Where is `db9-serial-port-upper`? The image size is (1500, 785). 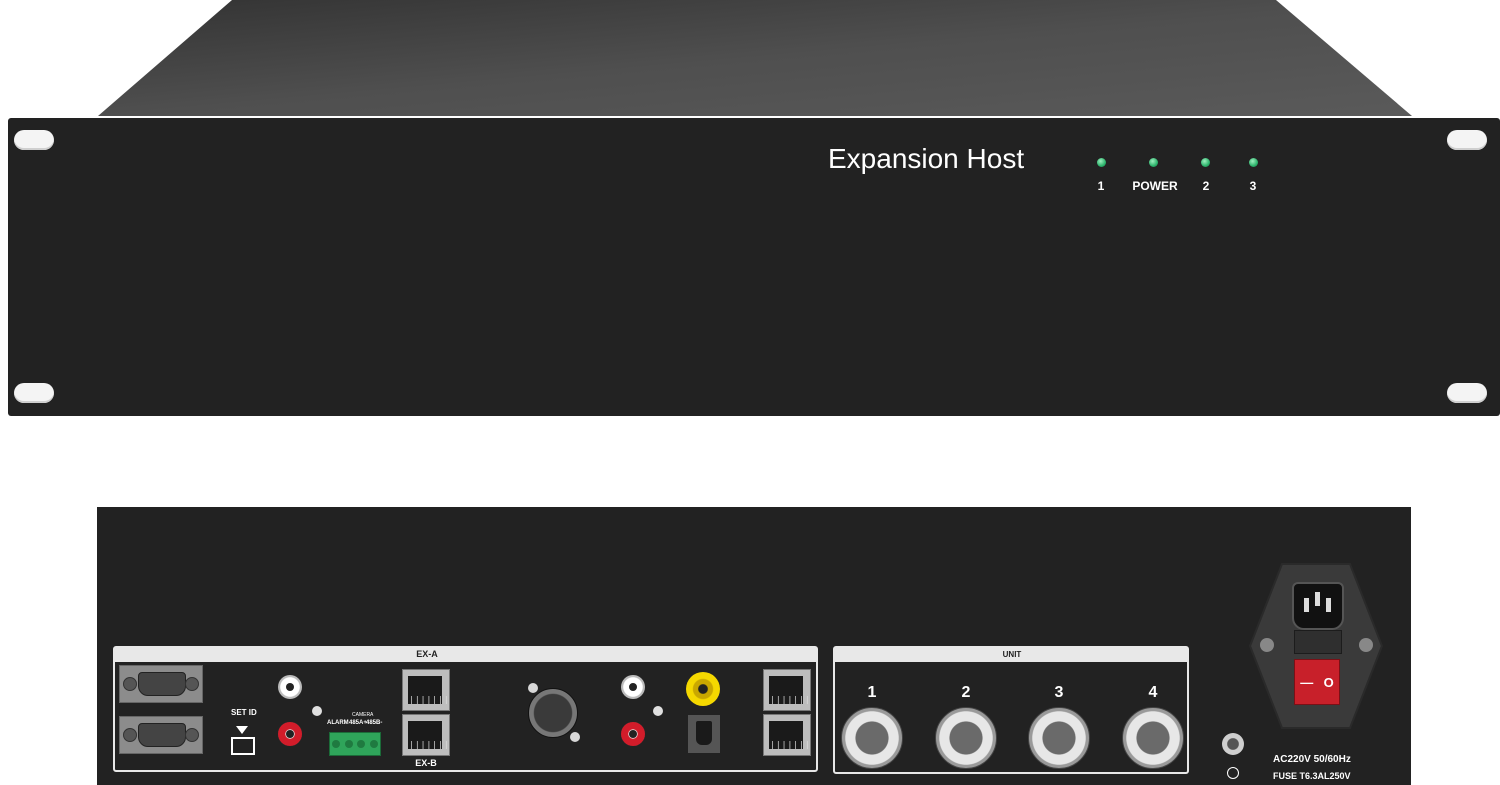
db9-serial-port-upper is located at coordinates (161, 684).